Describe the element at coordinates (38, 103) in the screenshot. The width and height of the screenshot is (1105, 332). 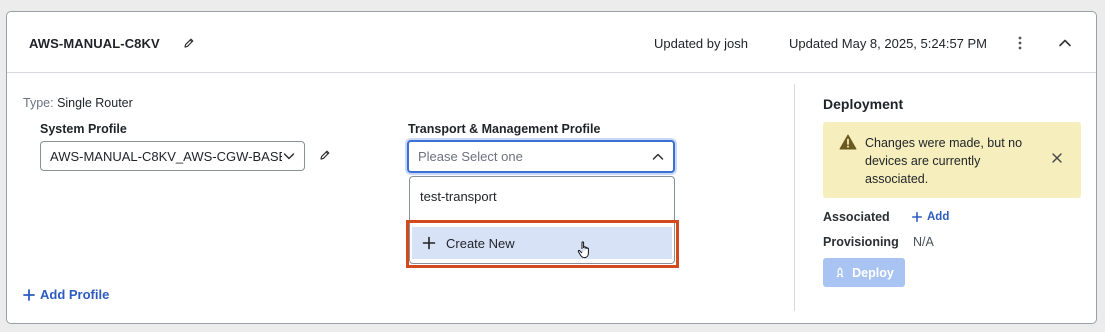
I see `type-label: Type:` at that location.